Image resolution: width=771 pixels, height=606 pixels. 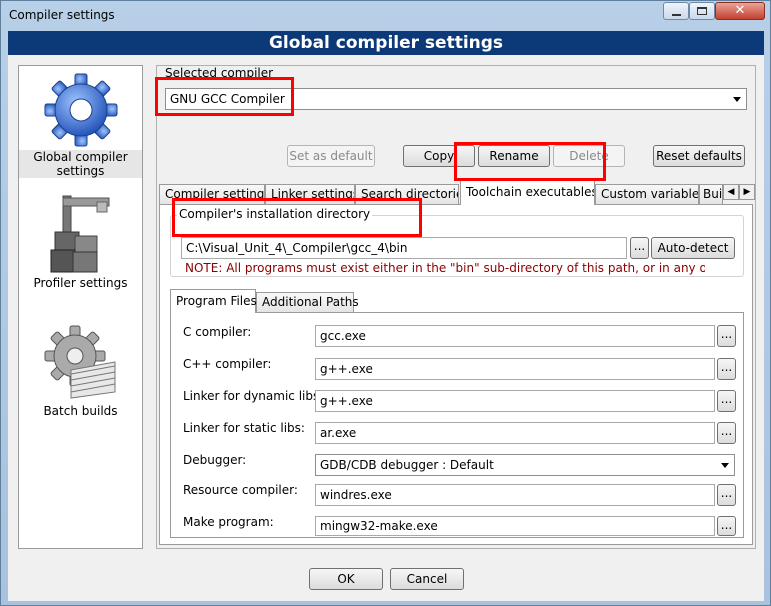 What do you see at coordinates (515, 526) in the screenshot?
I see `make-program-input: mingw32-make.exe` at bounding box center [515, 526].